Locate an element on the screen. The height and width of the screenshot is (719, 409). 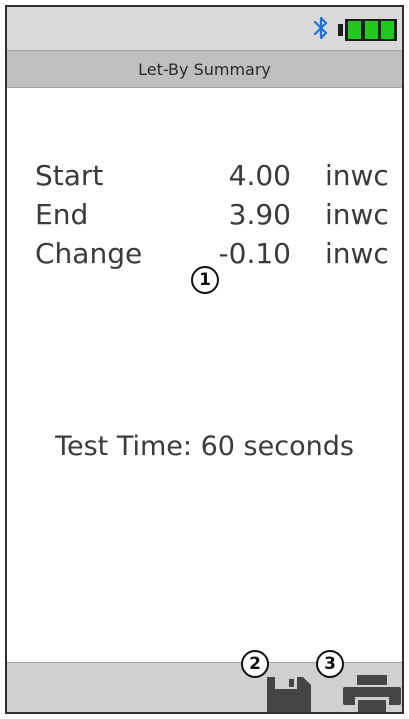
page-title-text: Let-By Summary is located at coordinates (204, 69).